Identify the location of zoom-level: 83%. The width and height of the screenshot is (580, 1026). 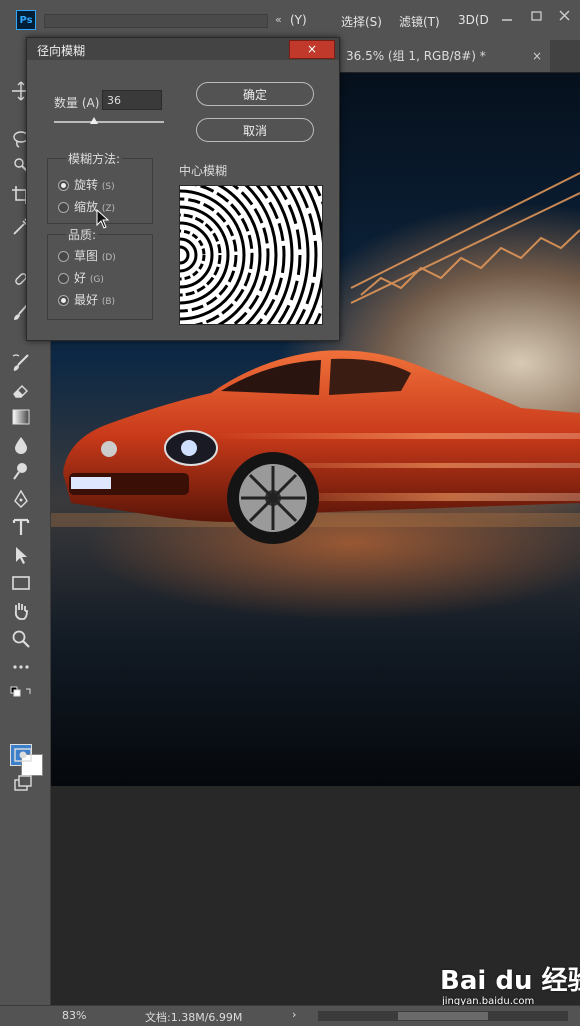
(74, 1015).